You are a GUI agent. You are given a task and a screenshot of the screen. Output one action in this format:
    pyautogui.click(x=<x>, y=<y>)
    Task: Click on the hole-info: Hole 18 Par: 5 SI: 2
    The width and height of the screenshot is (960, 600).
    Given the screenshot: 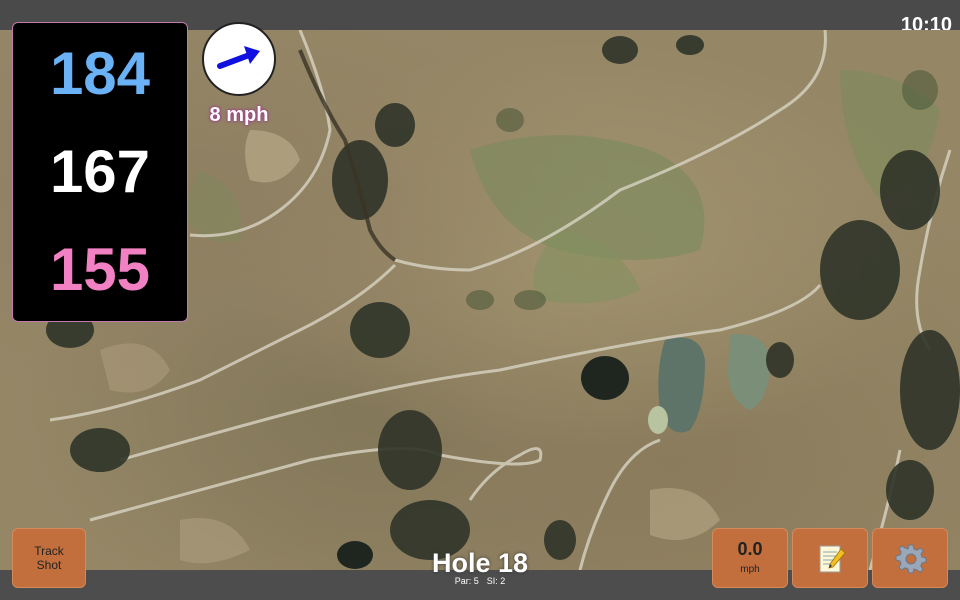 What is the action you would take?
    pyautogui.click(x=480, y=567)
    